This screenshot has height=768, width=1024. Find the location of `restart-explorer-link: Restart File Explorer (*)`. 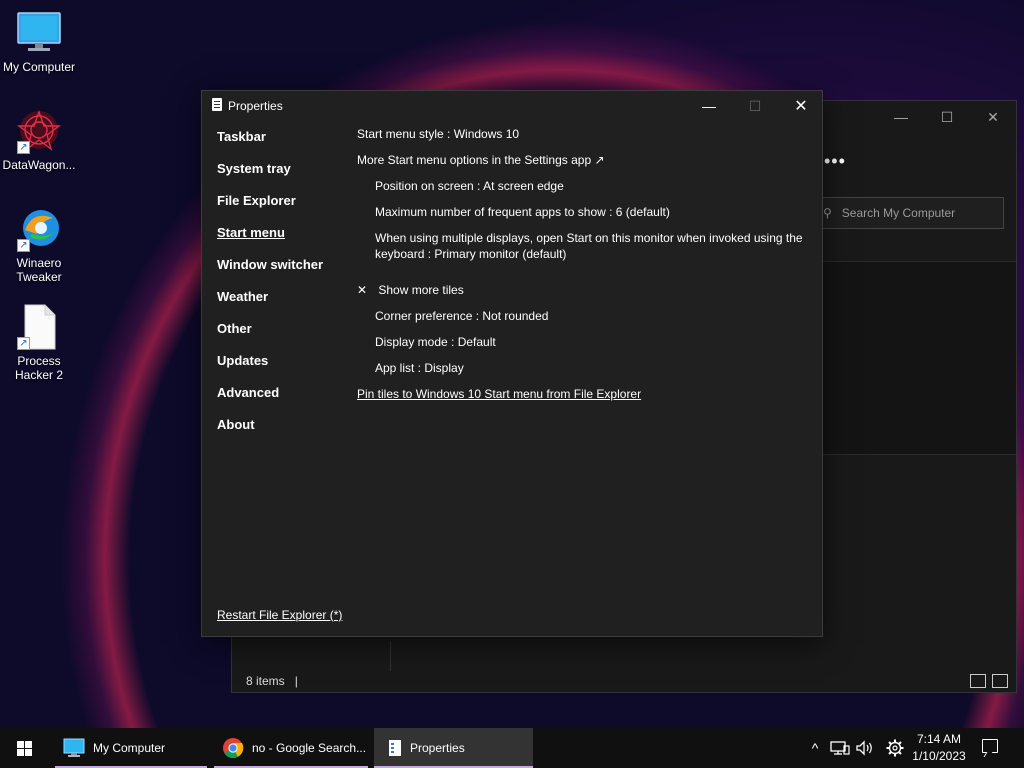

restart-explorer-link: Restart File Explorer (*) is located at coordinates (279, 615).